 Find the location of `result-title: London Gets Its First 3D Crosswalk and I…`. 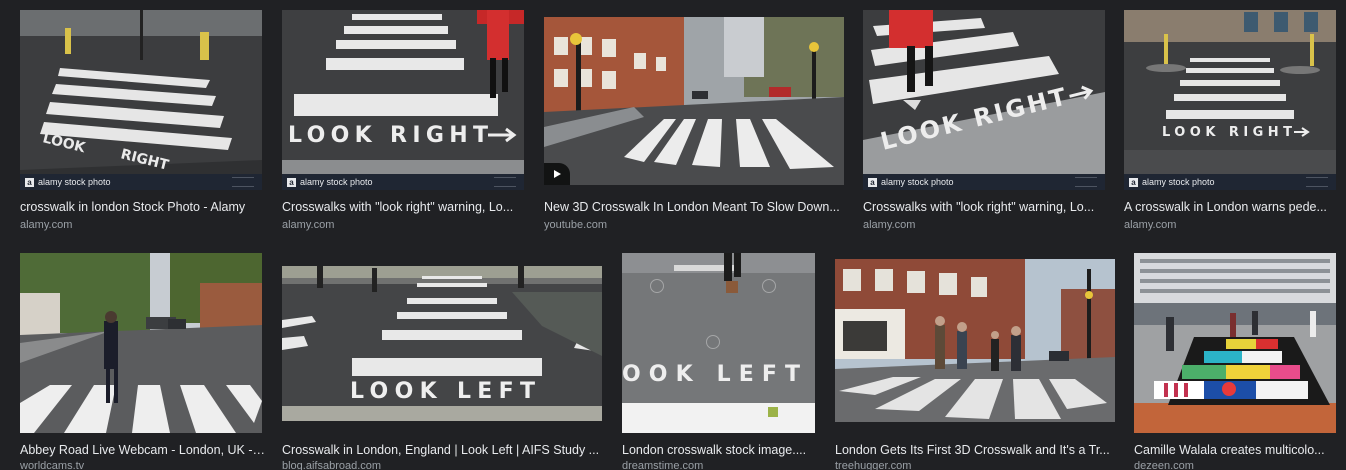

result-title: London Gets Its First 3D Crosswalk and I… is located at coordinates (978, 450).